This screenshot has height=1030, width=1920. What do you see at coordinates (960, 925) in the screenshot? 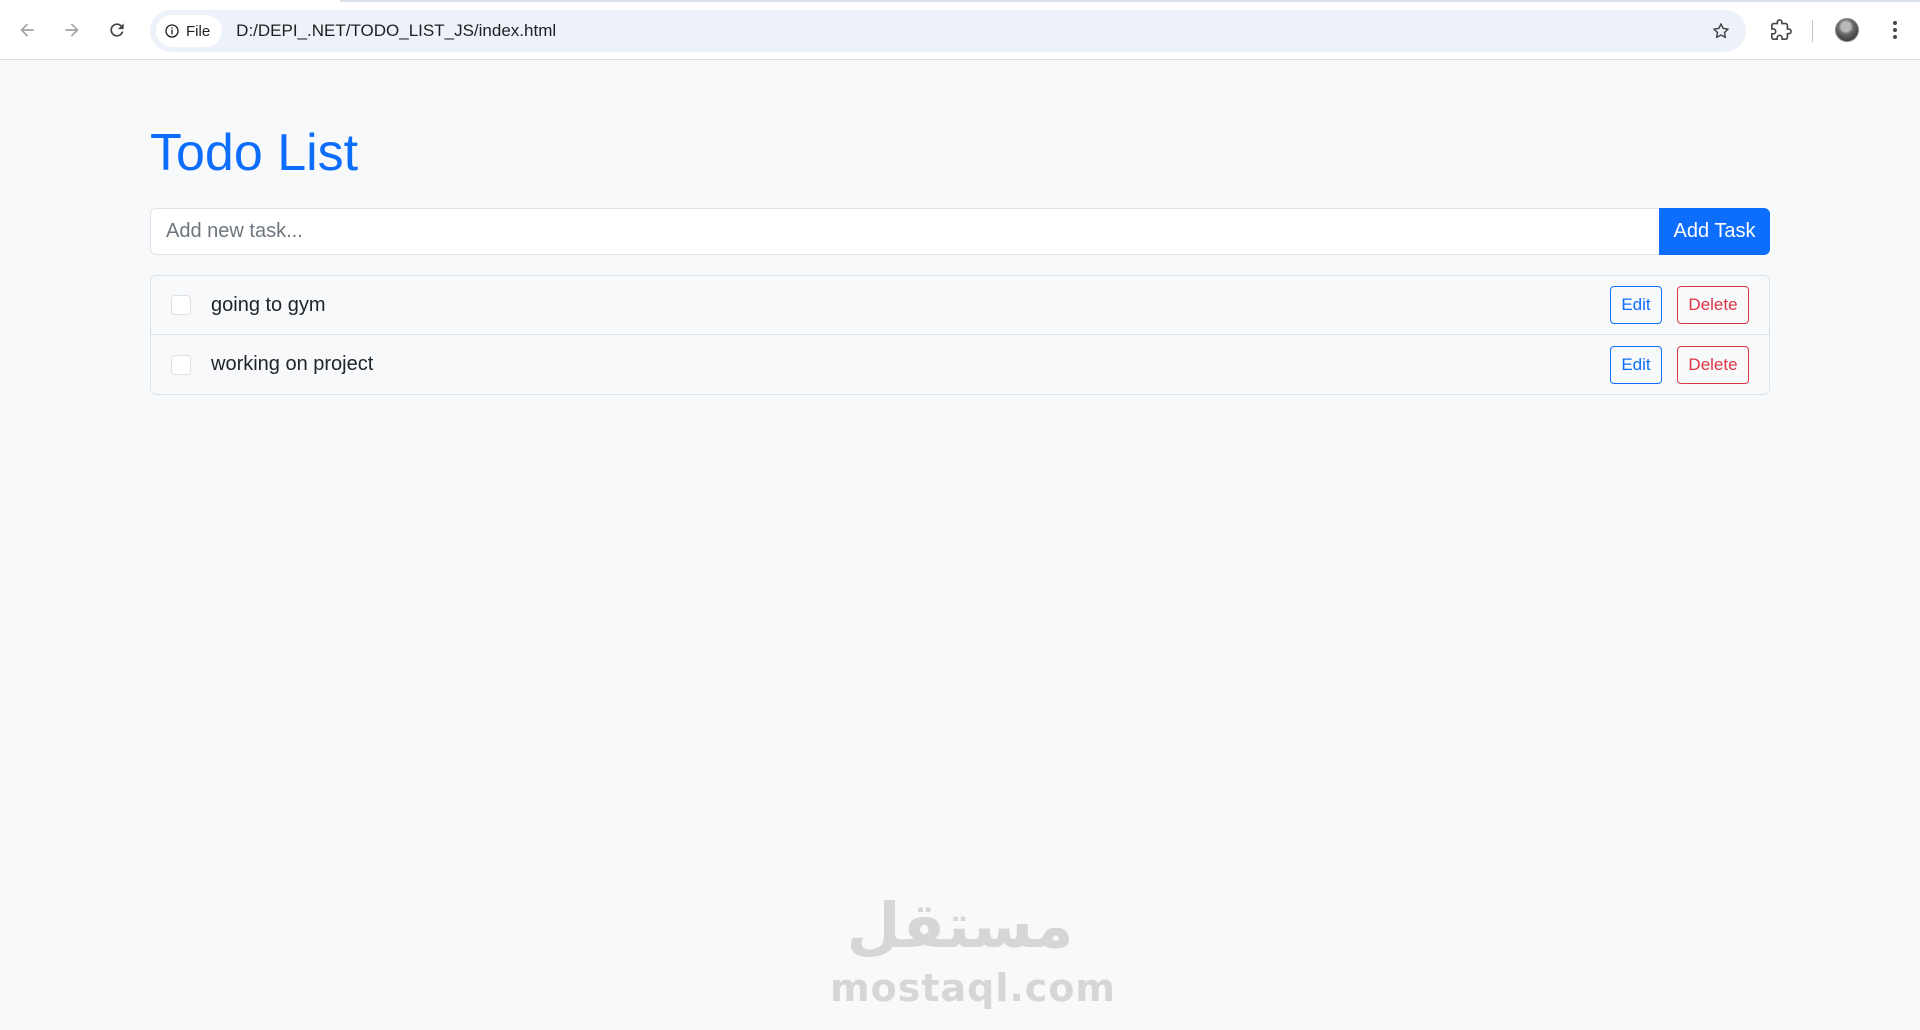
I see `watermark-arabic-text: مستقل` at bounding box center [960, 925].